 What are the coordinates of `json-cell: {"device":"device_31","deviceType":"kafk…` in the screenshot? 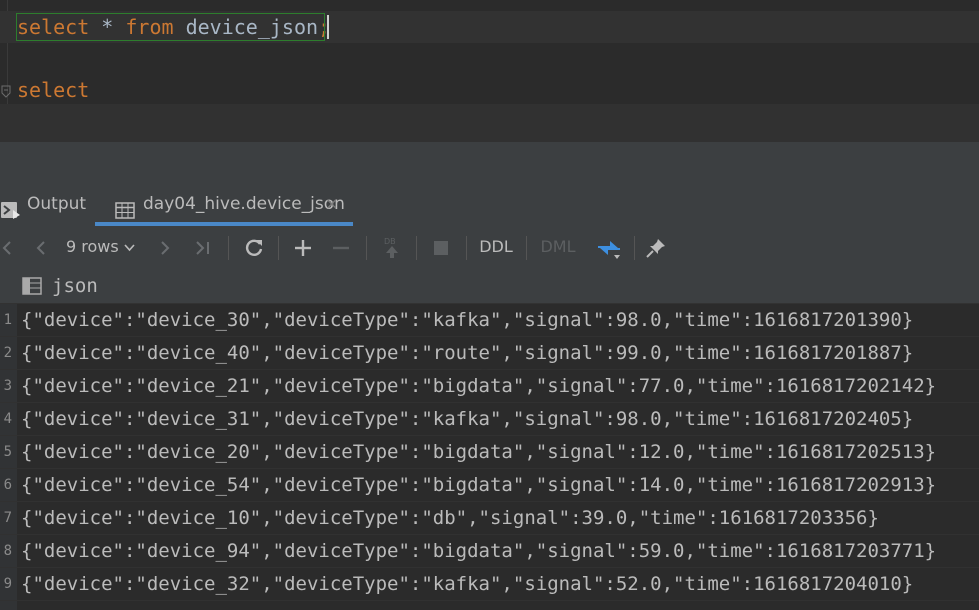 It's located at (467, 419).